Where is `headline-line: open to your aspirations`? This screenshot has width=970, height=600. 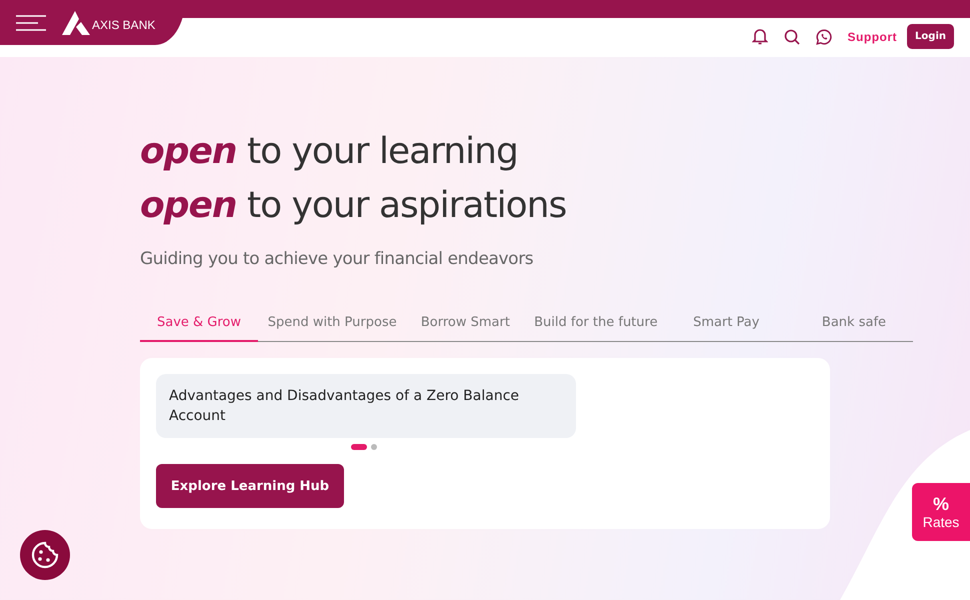 headline-line: open to your aspirations is located at coordinates (353, 206).